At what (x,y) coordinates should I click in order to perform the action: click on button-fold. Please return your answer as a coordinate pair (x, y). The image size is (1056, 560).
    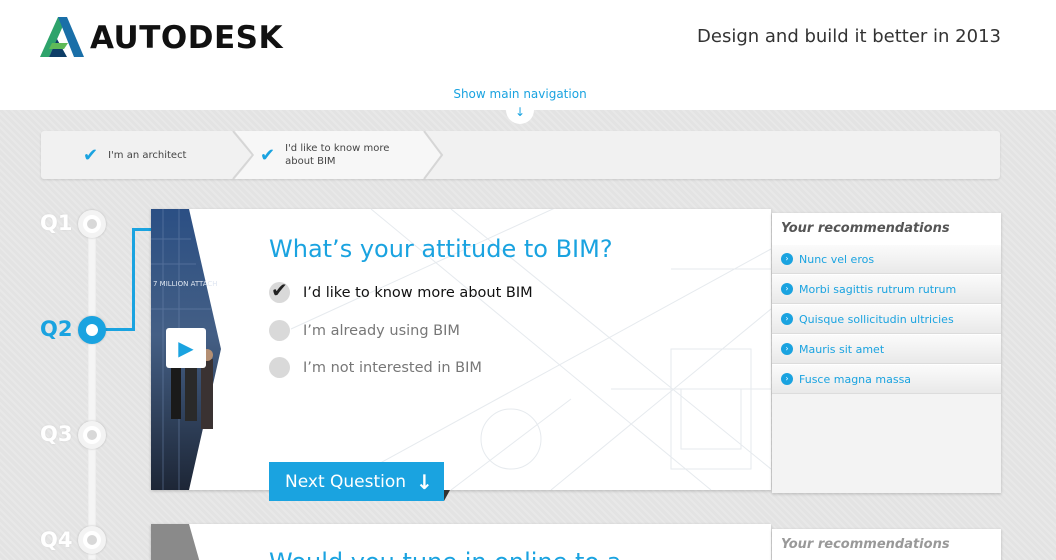
    Looking at the image, I should click on (447, 495).